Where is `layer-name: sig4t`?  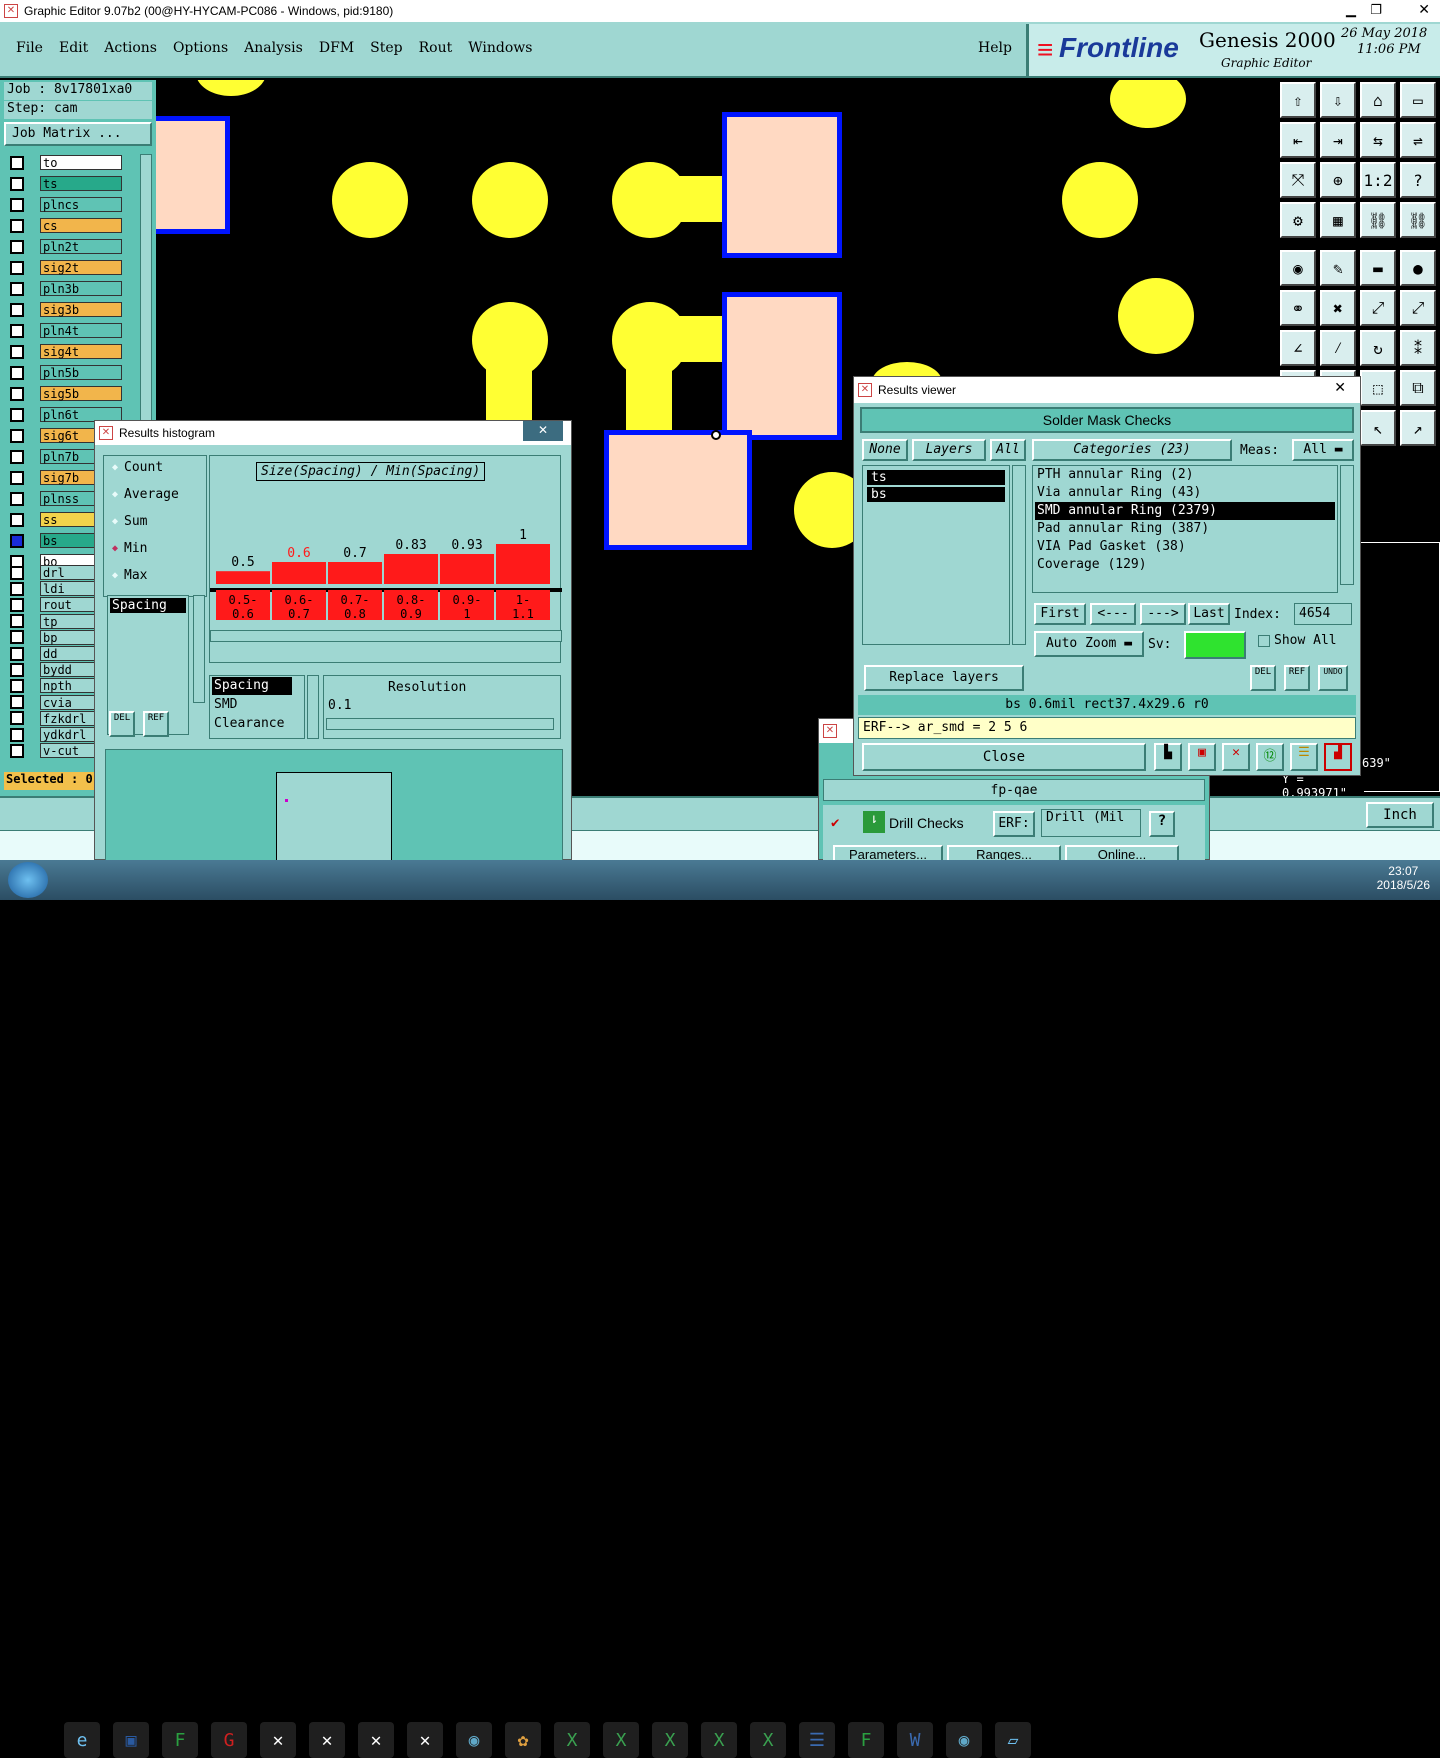
layer-name: sig4t is located at coordinates (81, 351).